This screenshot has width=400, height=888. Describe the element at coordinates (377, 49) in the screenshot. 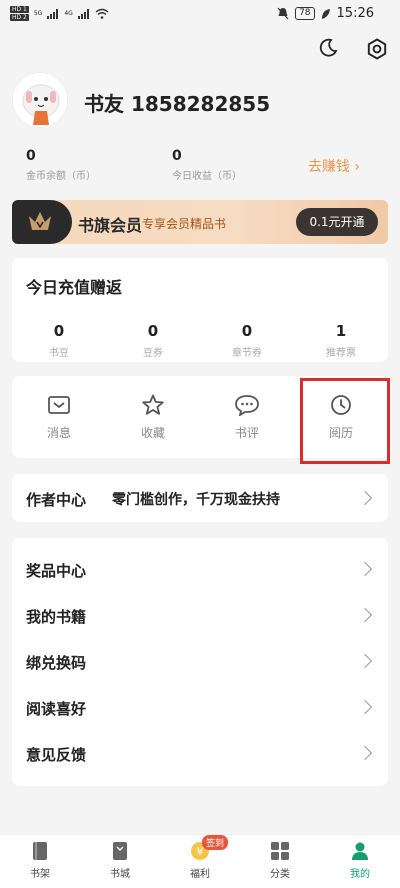

I see `settings-gear-icon` at that location.